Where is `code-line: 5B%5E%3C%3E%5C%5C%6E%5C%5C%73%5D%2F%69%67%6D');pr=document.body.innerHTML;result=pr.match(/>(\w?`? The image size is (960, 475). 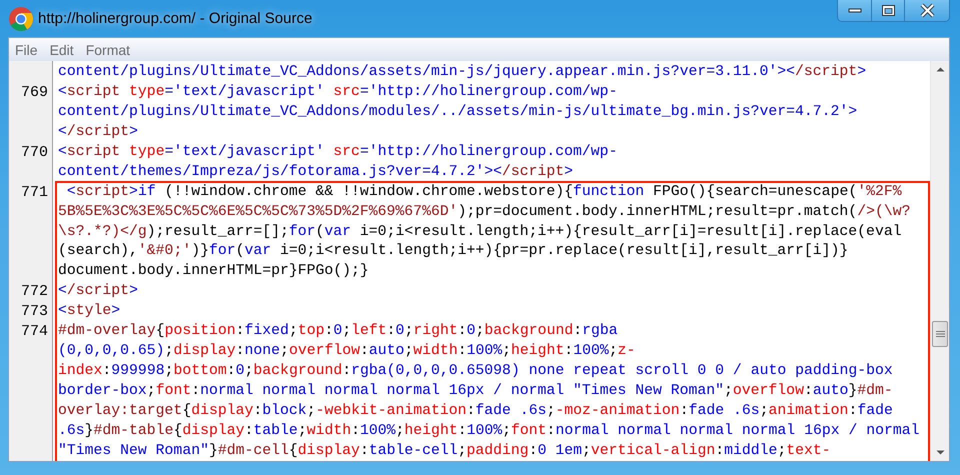 code-line: 5B%5E%3C%3E%5C%5C%6E%5C%5C%73%5D%2F%69%67%6D');pr=document.body.innerHTML;result=pr.match(/>(\w? is located at coordinates (484, 212).